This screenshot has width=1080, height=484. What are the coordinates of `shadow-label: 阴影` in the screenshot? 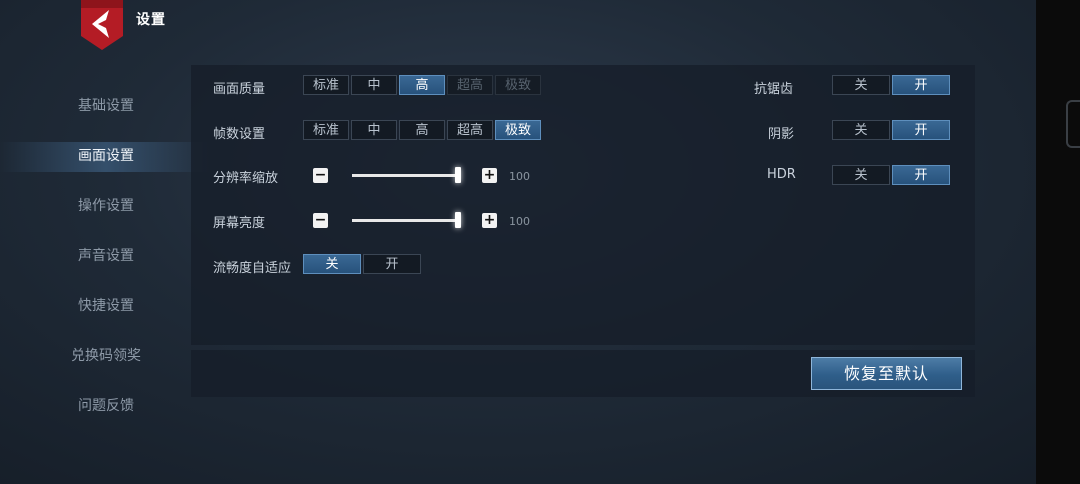 It's located at (781, 134).